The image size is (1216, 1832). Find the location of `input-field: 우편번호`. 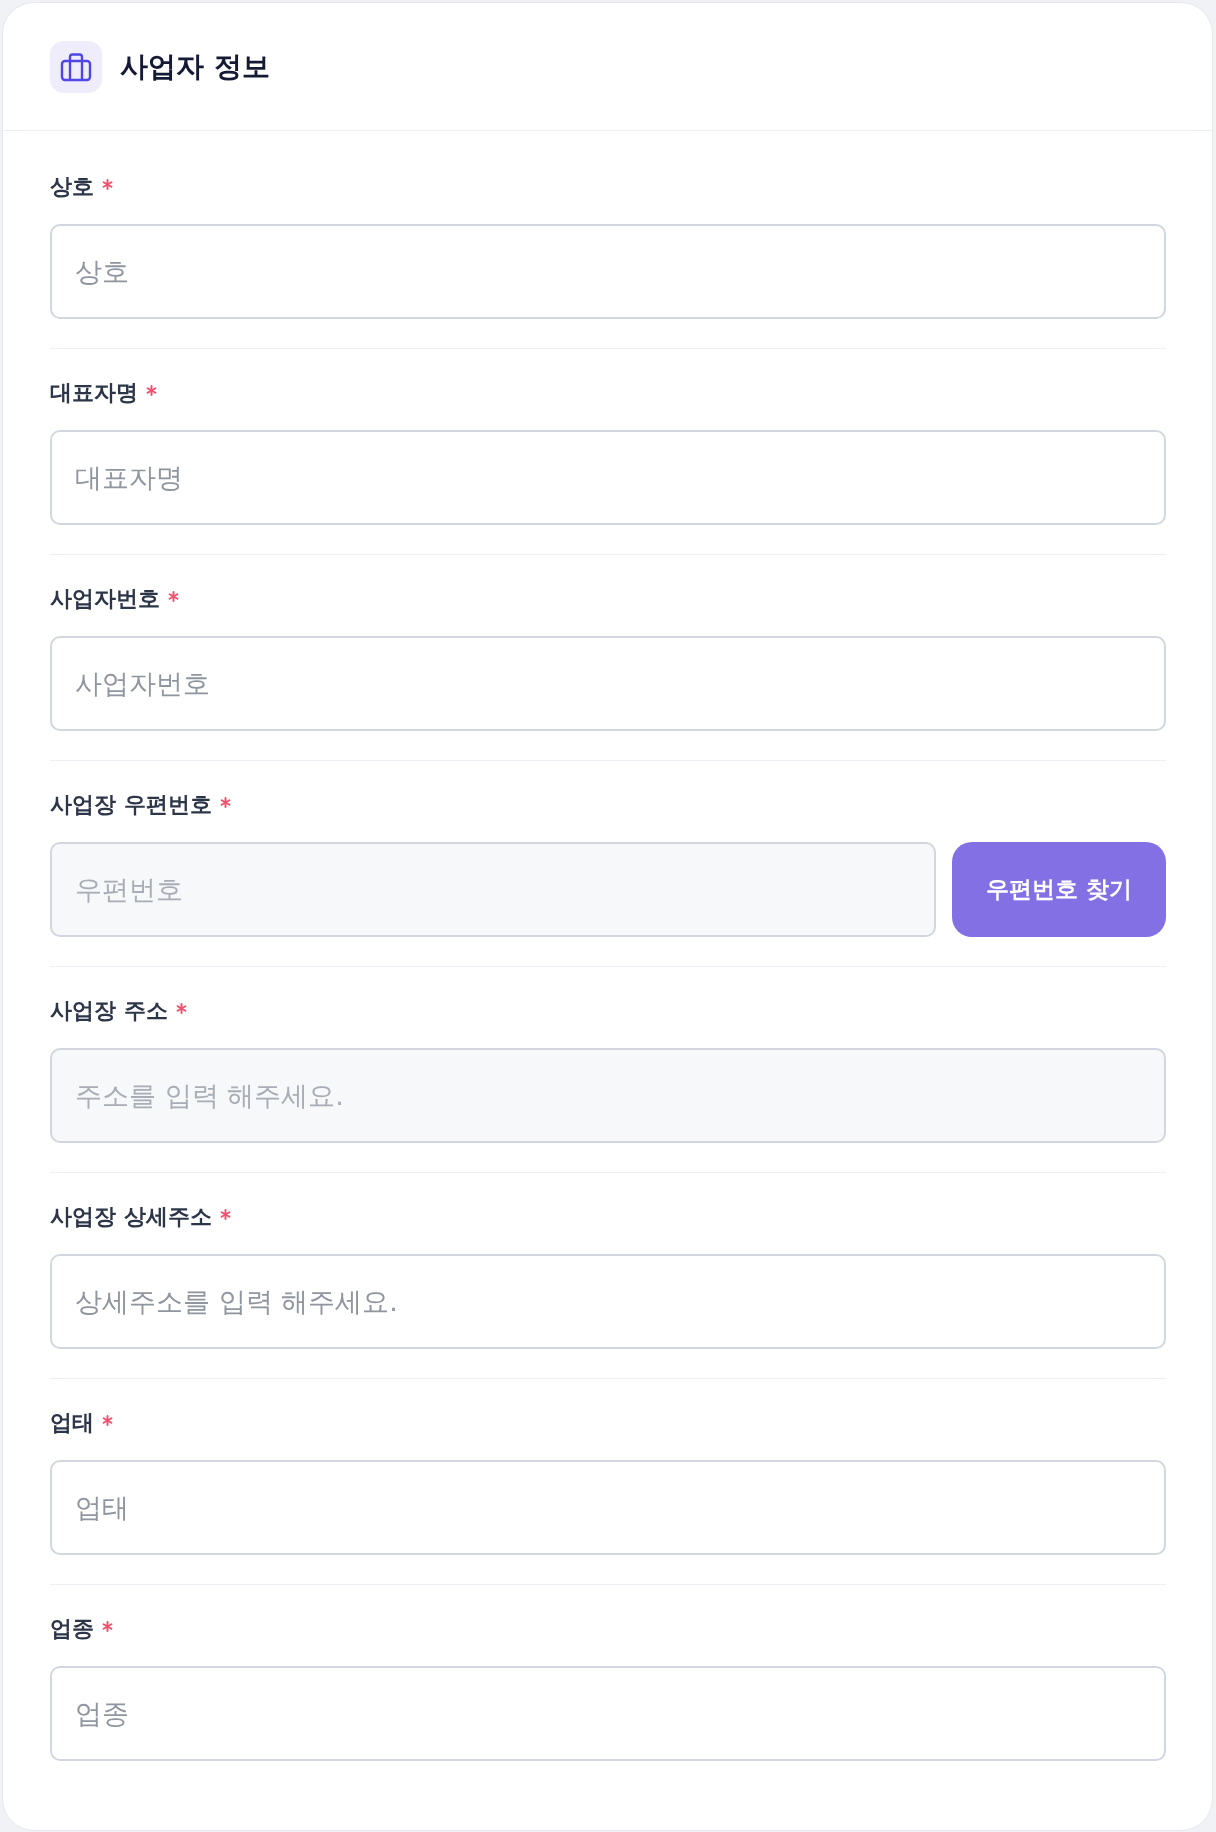

input-field: 우편번호 is located at coordinates (493, 889).